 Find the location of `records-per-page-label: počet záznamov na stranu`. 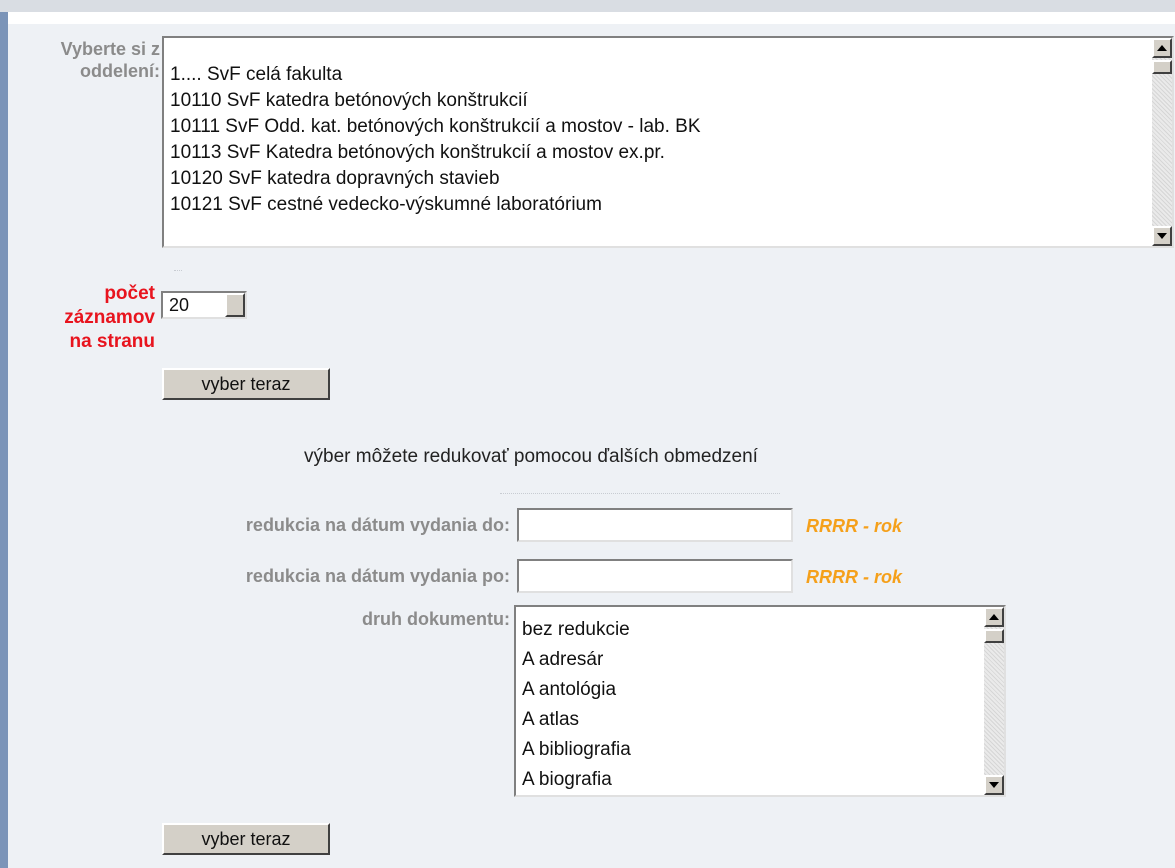

records-per-page-label: počet záznamov na stranu is located at coordinates (82, 318).